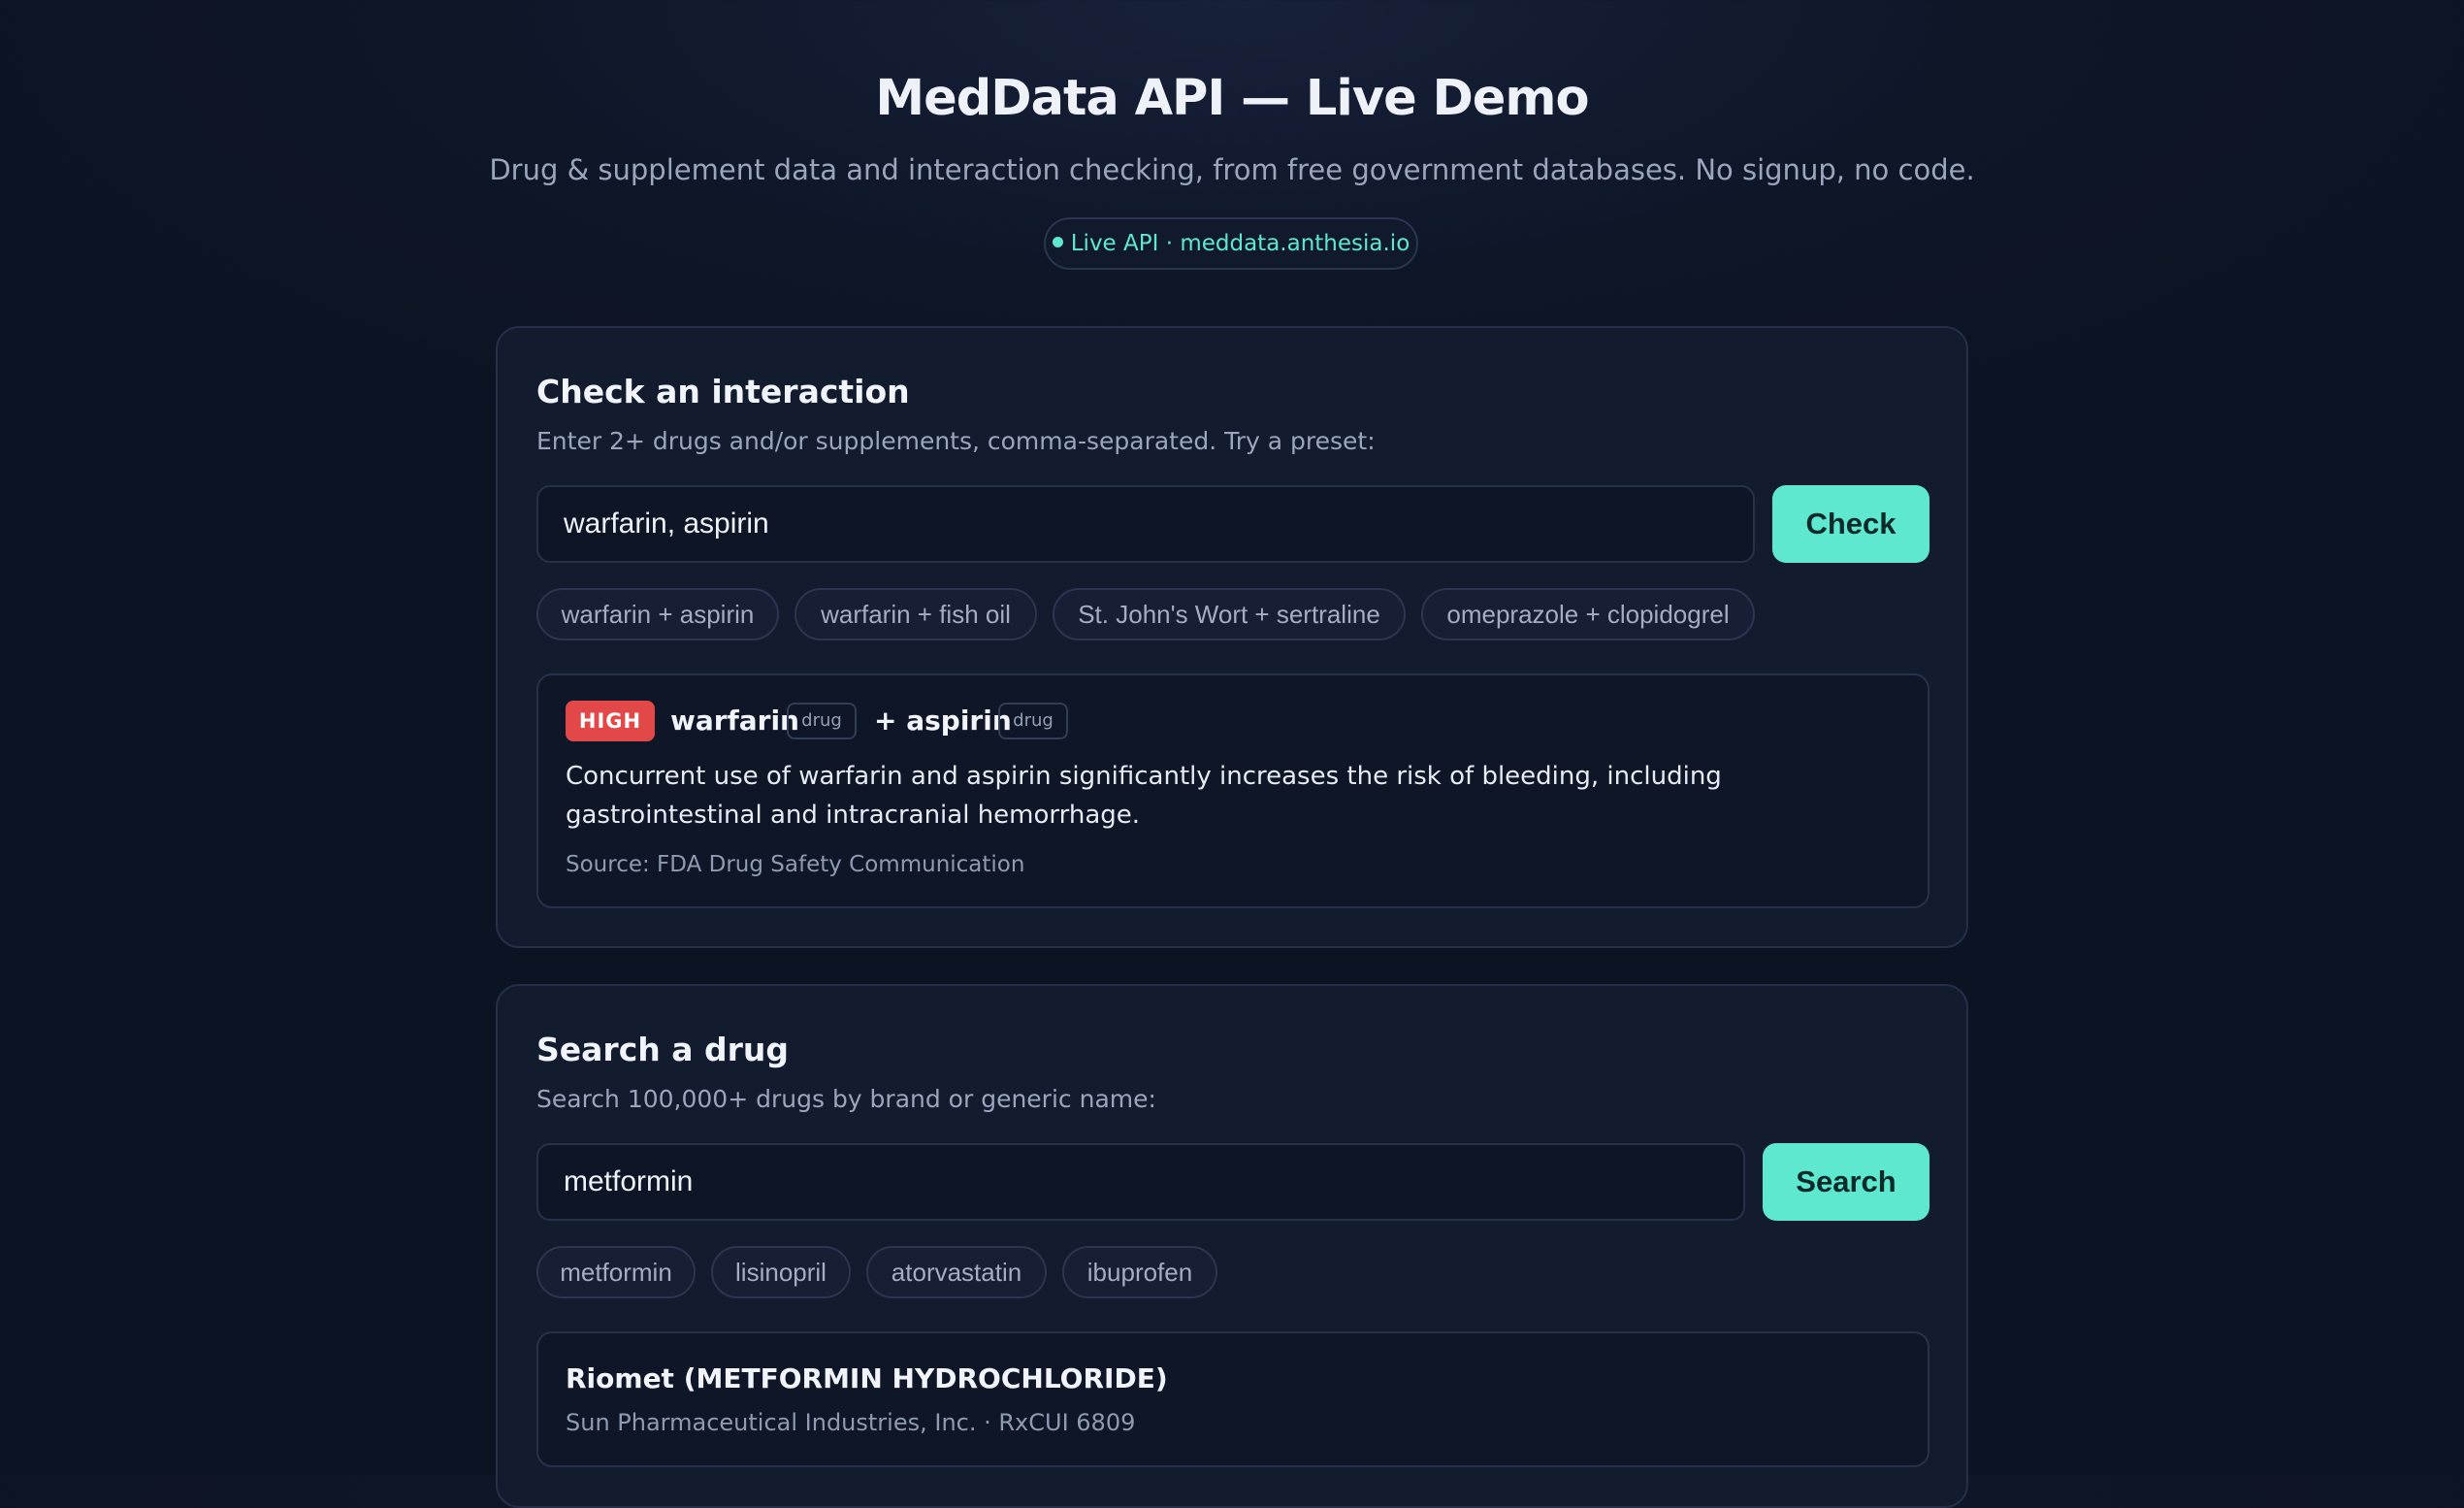  I want to click on drug-a-name: warfarin, so click(734, 721).